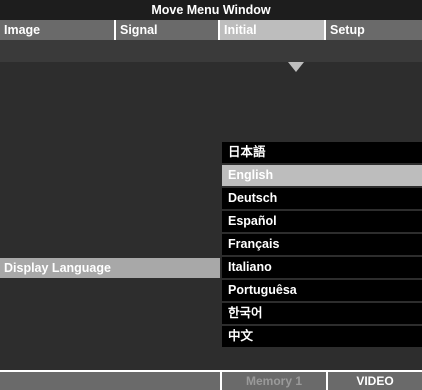 This screenshot has height=390, width=422. What do you see at coordinates (322, 198) in the screenshot?
I see `language-option-deutsch: Deutsch` at bounding box center [322, 198].